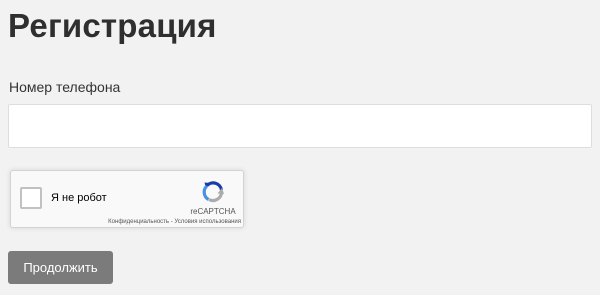 This screenshot has width=600, height=295. What do you see at coordinates (112, 25) in the screenshot?
I see `page-title: Регистрация` at bounding box center [112, 25].